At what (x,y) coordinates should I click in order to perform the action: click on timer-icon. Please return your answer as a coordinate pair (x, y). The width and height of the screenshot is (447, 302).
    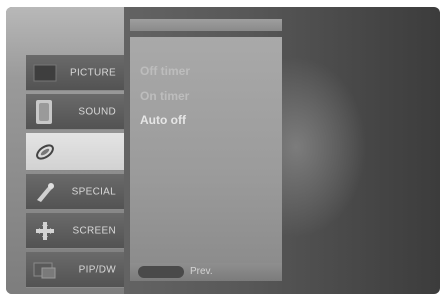
    Looking at the image, I should click on (46, 152).